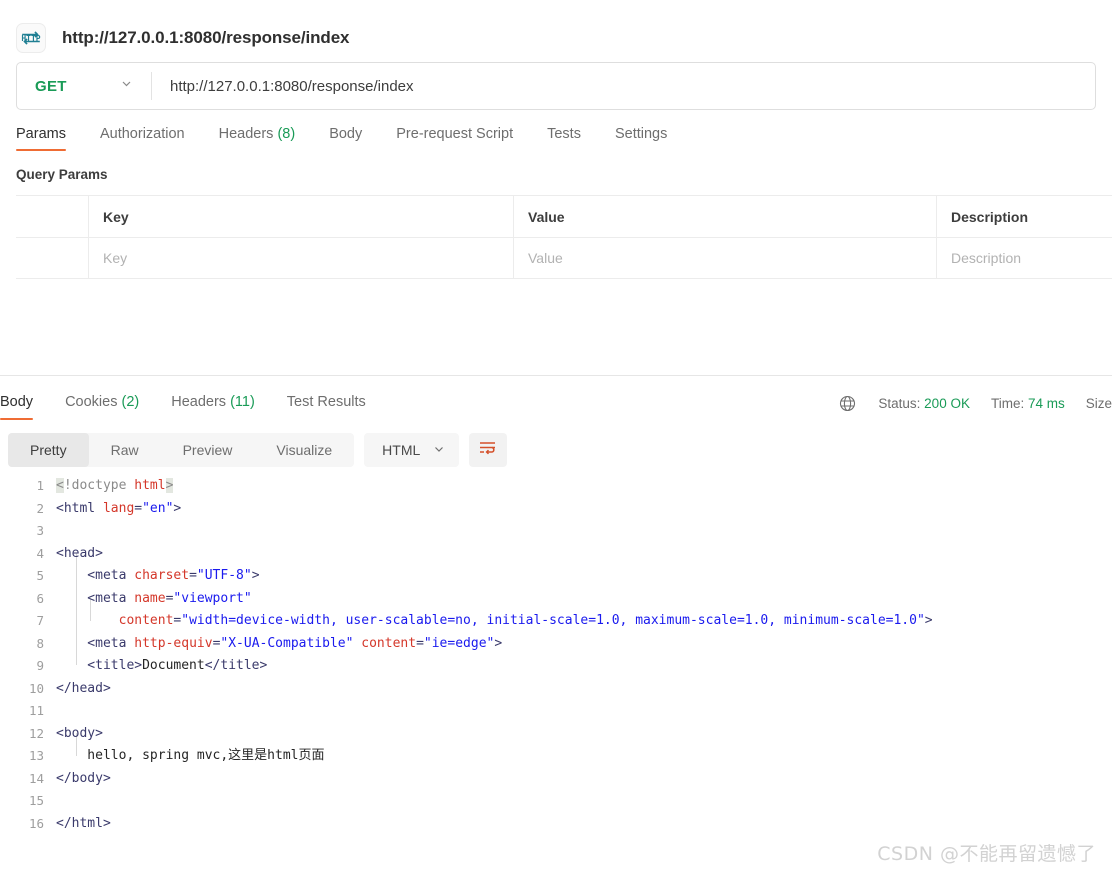 The width and height of the screenshot is (1112, 878). I want to click on tab-headers: Headers (8), so click(257, 138).